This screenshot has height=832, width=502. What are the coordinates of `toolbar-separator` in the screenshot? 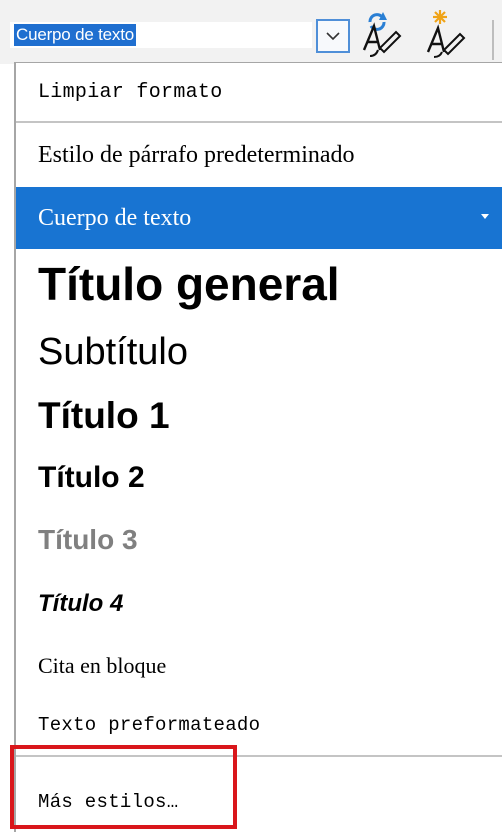 It's located at (493, 40).